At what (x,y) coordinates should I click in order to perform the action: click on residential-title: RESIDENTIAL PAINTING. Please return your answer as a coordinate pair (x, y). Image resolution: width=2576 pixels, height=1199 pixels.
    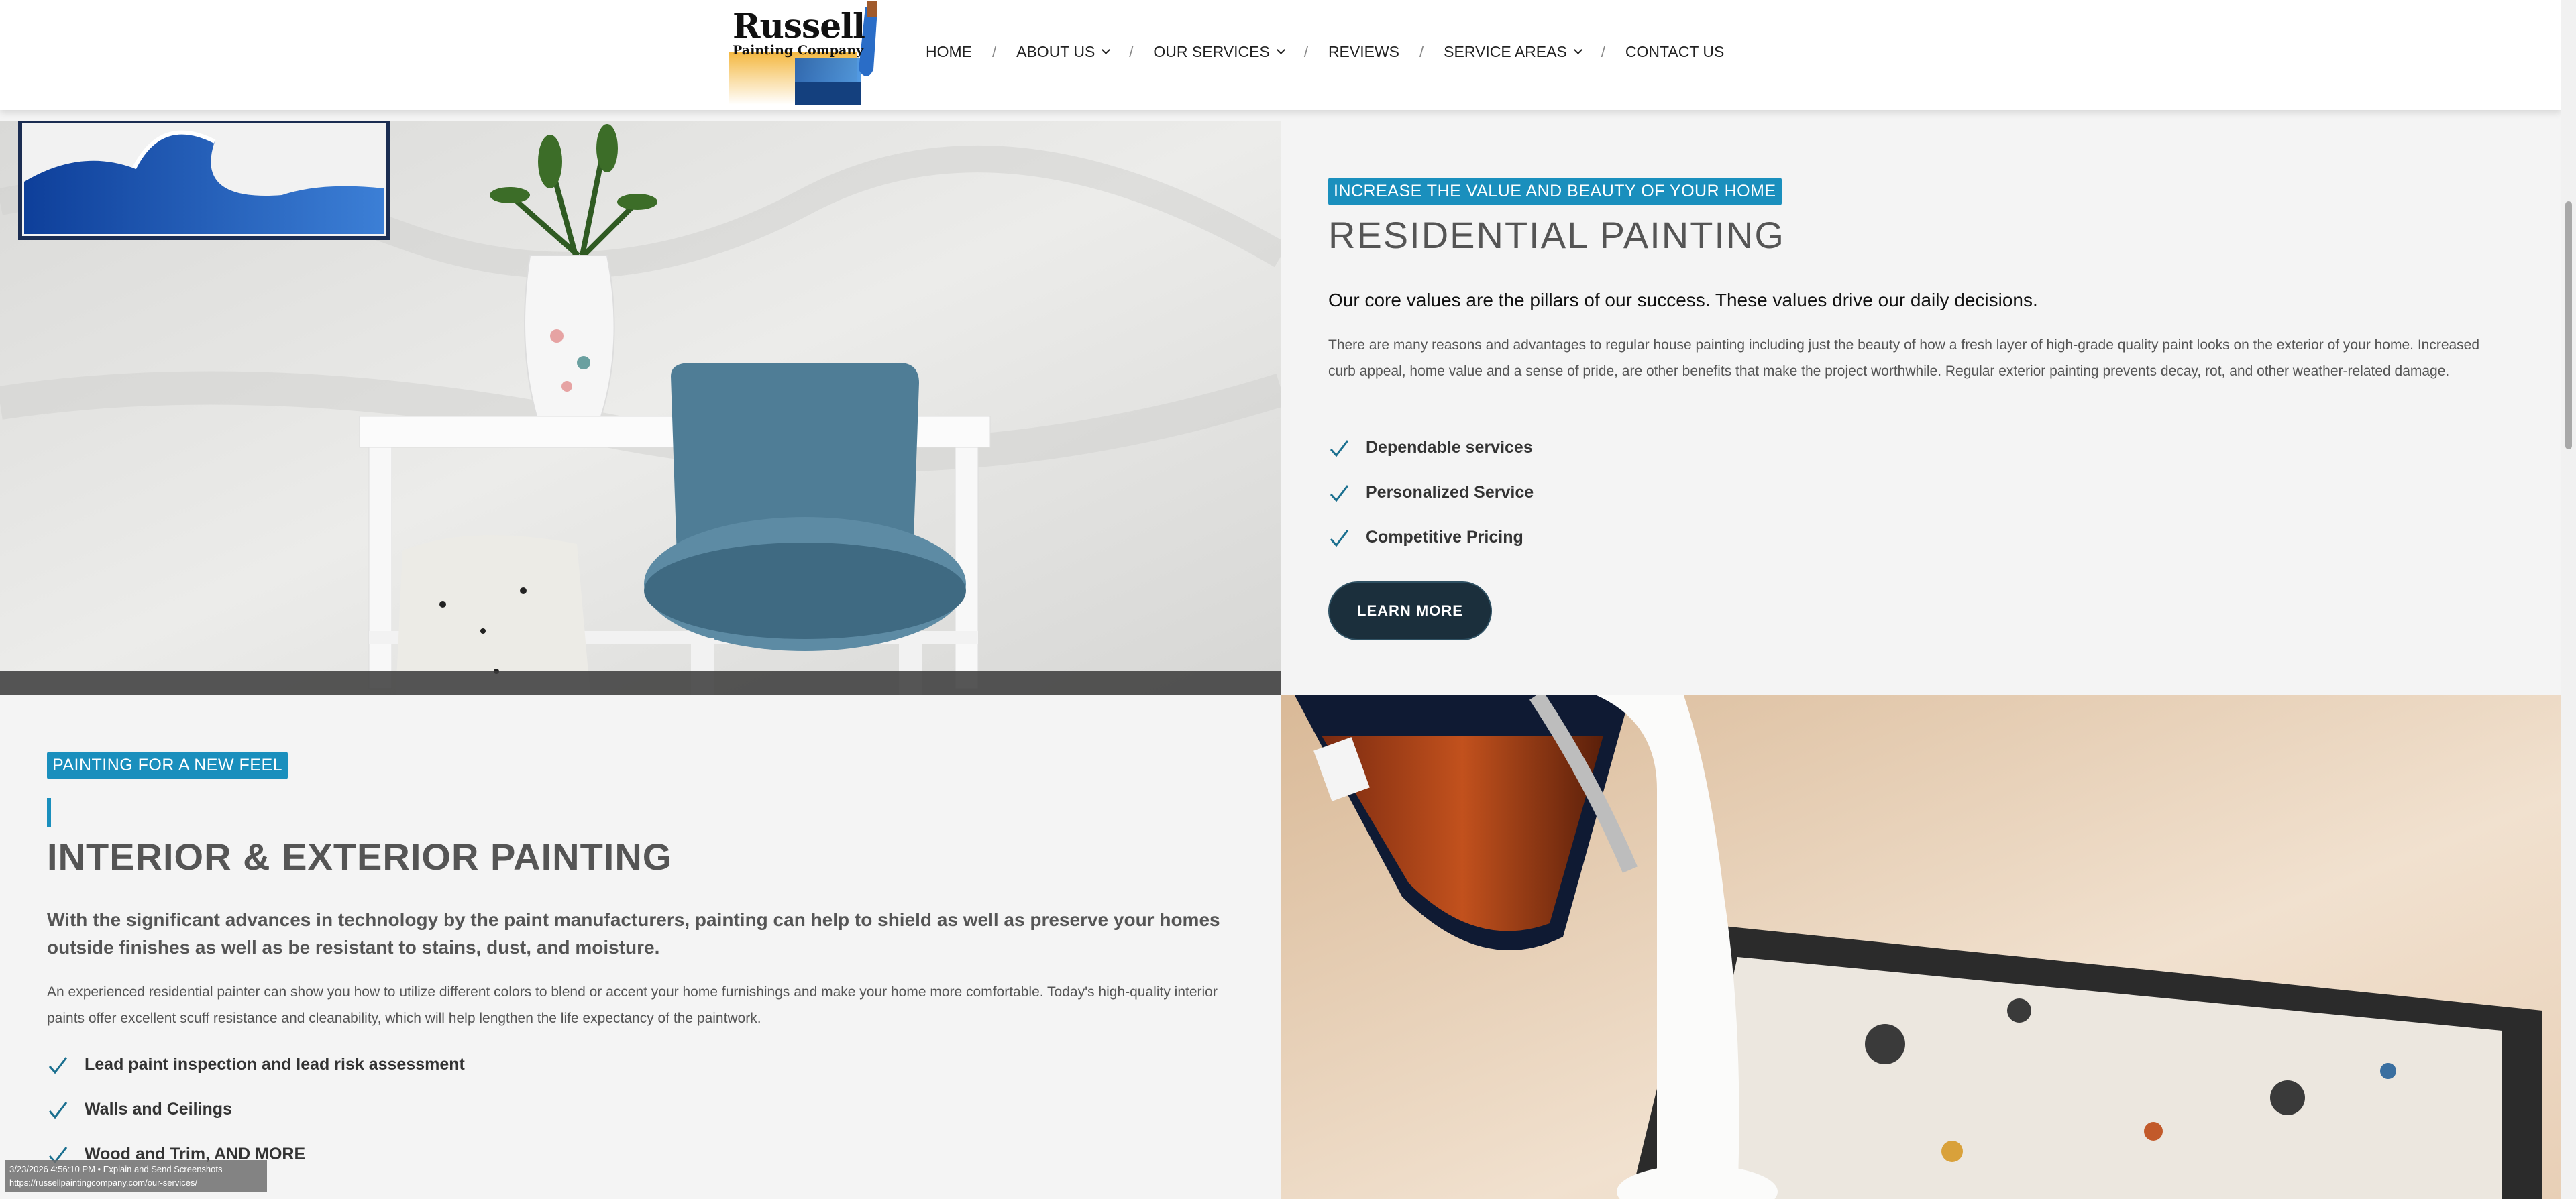
    Looking at the image, I should click on (1556, 235).